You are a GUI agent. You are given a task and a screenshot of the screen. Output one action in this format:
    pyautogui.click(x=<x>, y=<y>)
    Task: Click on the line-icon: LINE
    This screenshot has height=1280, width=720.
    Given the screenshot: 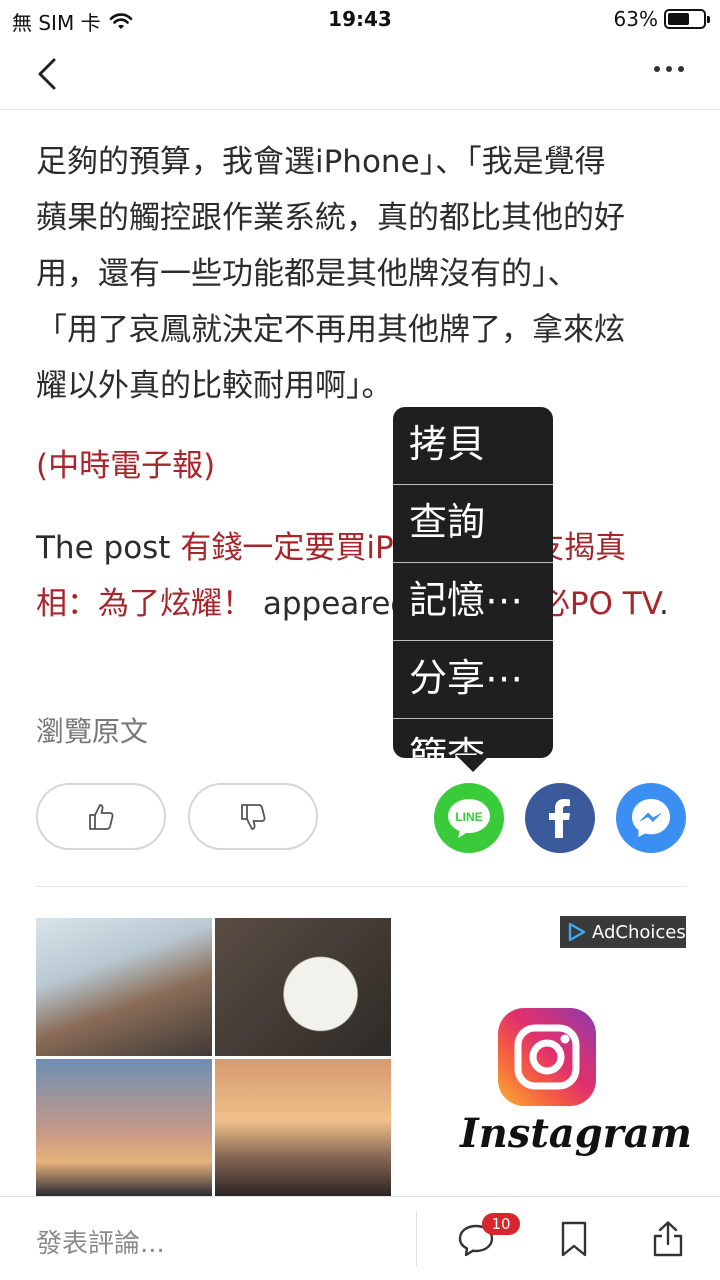 What is the action you would take?
    pyautogui.click(x=469, y=818)
    